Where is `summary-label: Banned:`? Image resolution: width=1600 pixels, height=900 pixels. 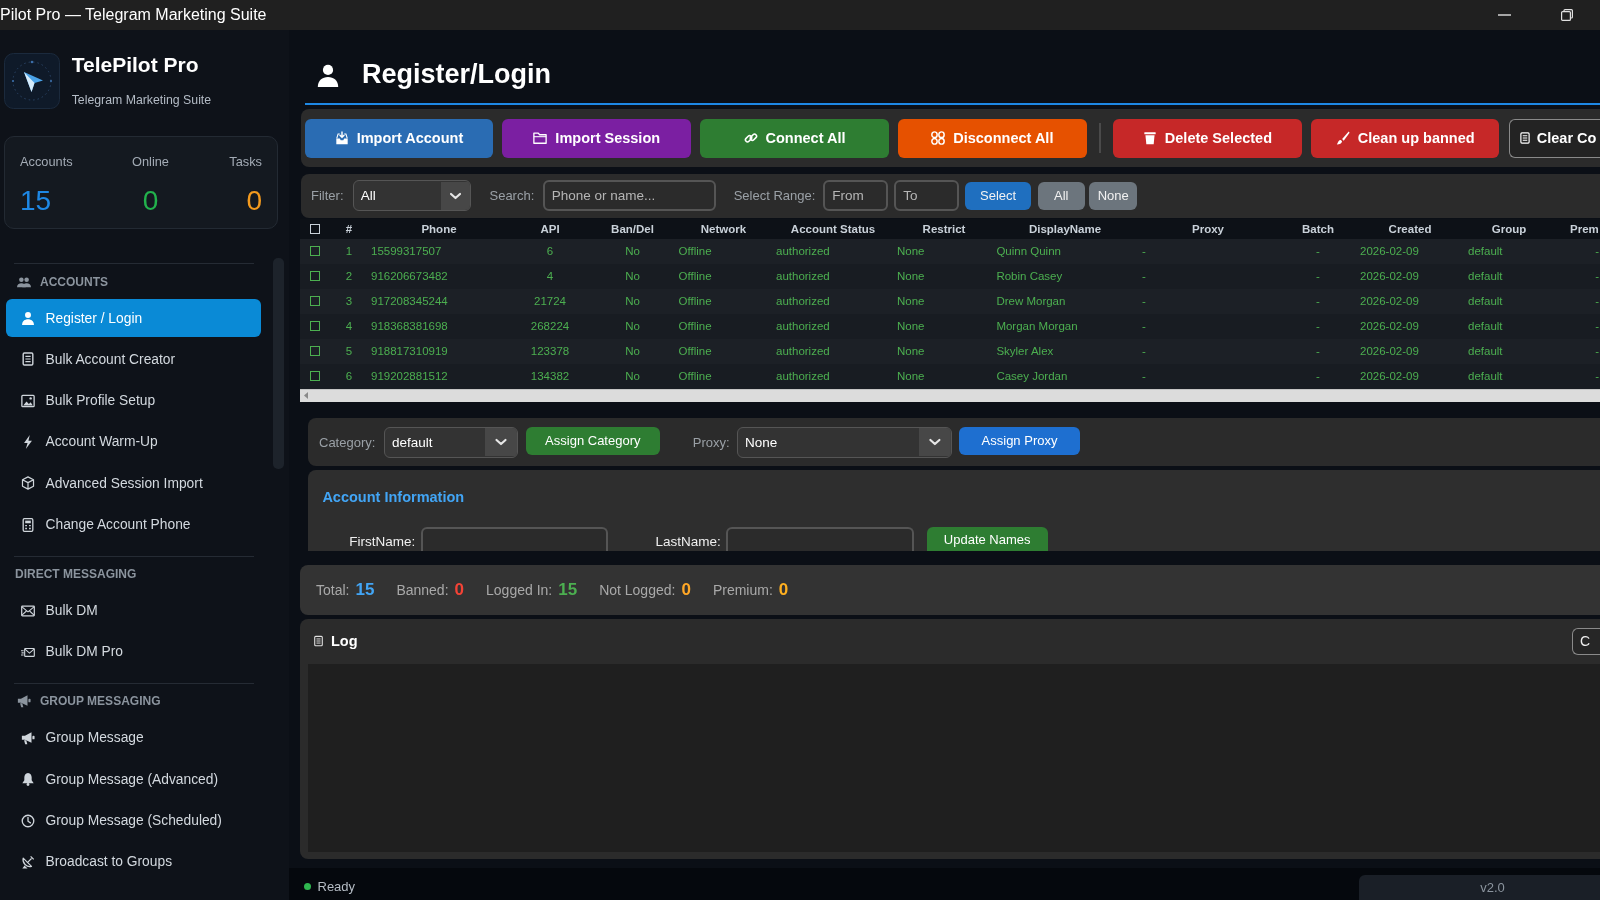 summary-label: Banned: is located at coordinates (422, 589).